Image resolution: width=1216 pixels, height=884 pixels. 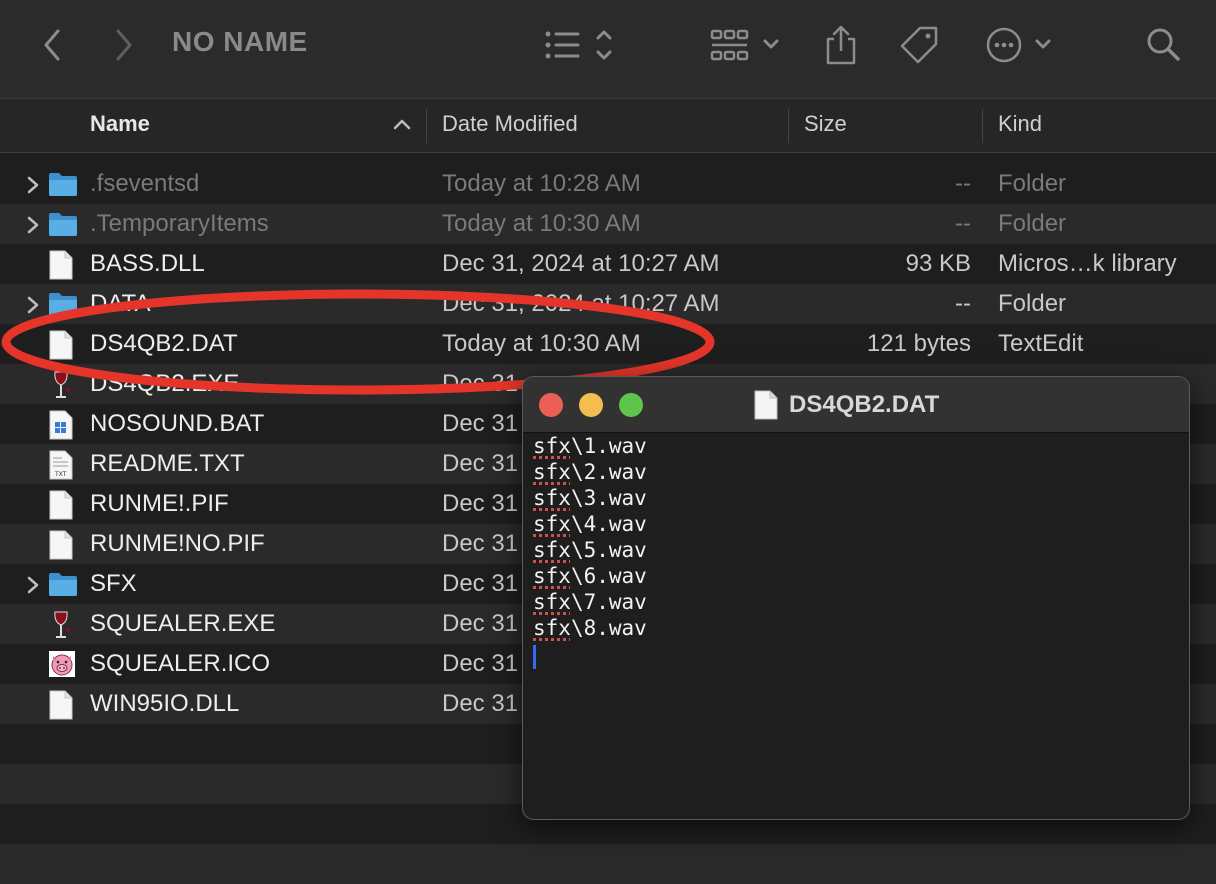 What do you see at coordinates (1087, 263) in the screenshot?
I see `file-kind: Micros…k library` at bounding box center [1087, 263].